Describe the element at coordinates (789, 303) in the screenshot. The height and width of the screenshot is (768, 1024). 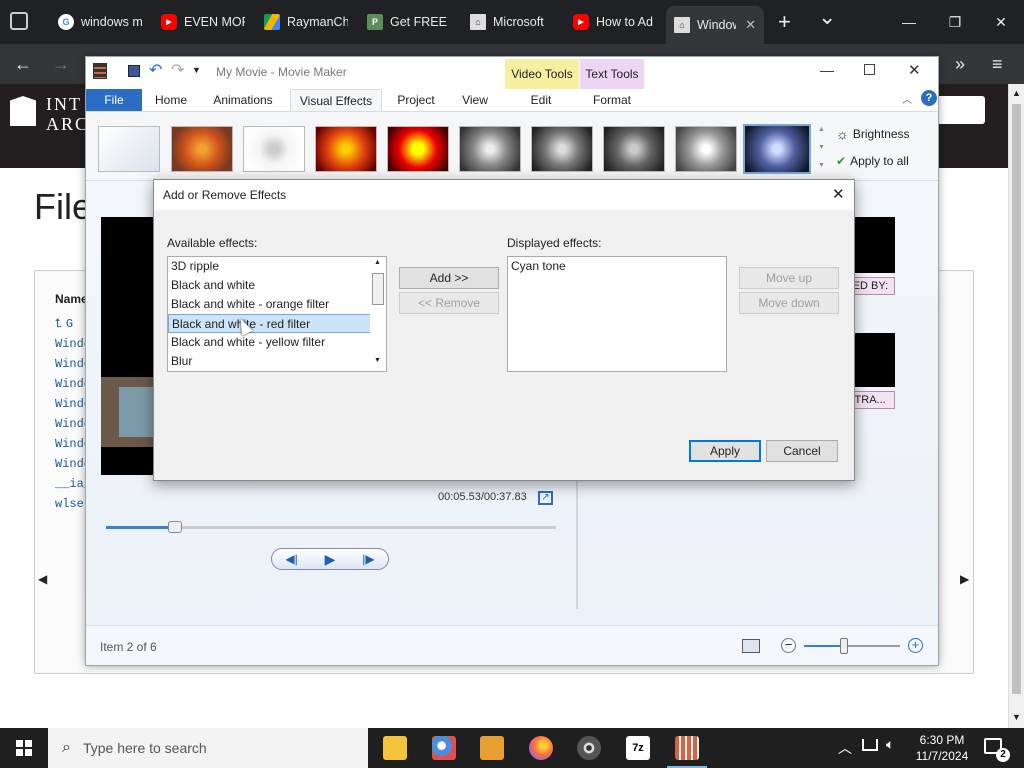
I see `move-down-button: Move down` at that location.